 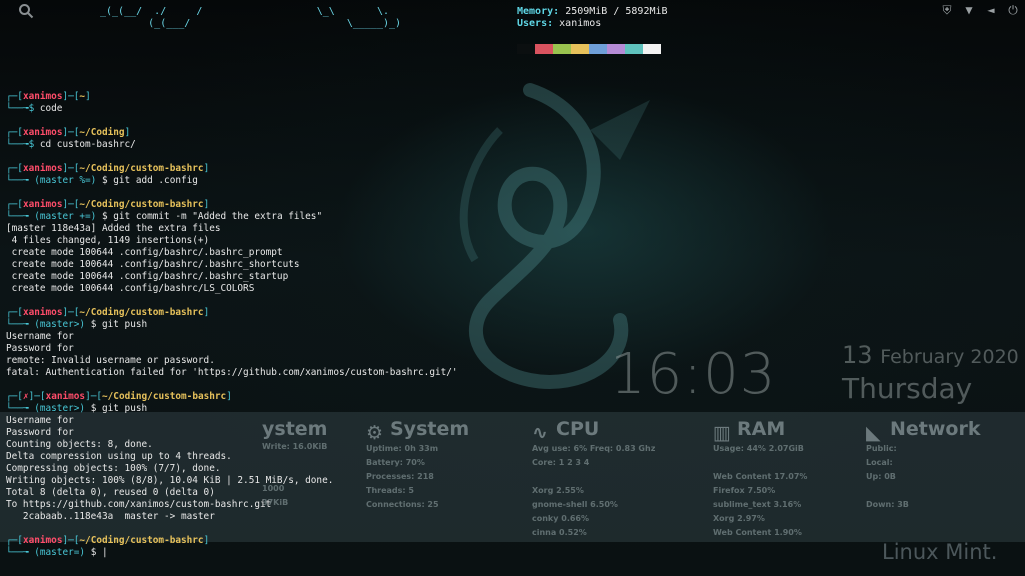 What do you see at coordinates (110, 516) in the screenshot?
I see `command-output: 2cabaab..118e43a master -> master` at bounding box center [110, 516].